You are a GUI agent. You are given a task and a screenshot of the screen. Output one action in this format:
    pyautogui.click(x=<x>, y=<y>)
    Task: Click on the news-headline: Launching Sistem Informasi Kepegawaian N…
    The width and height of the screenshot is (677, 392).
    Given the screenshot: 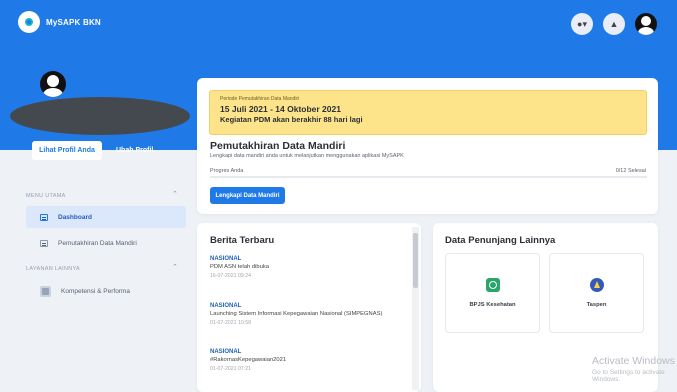 What is the action you would take?
    pyautogui.click(x=307, y=314)
    